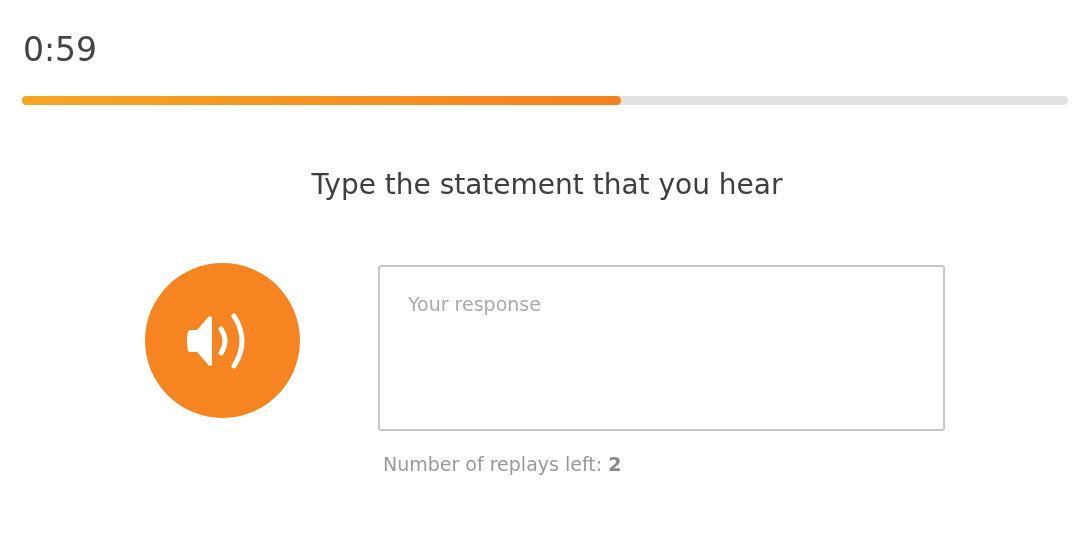 This screenshot has height=553, width=1080. I want to click on prompt-heading: Type the statement that you hear, so click(547, 185).